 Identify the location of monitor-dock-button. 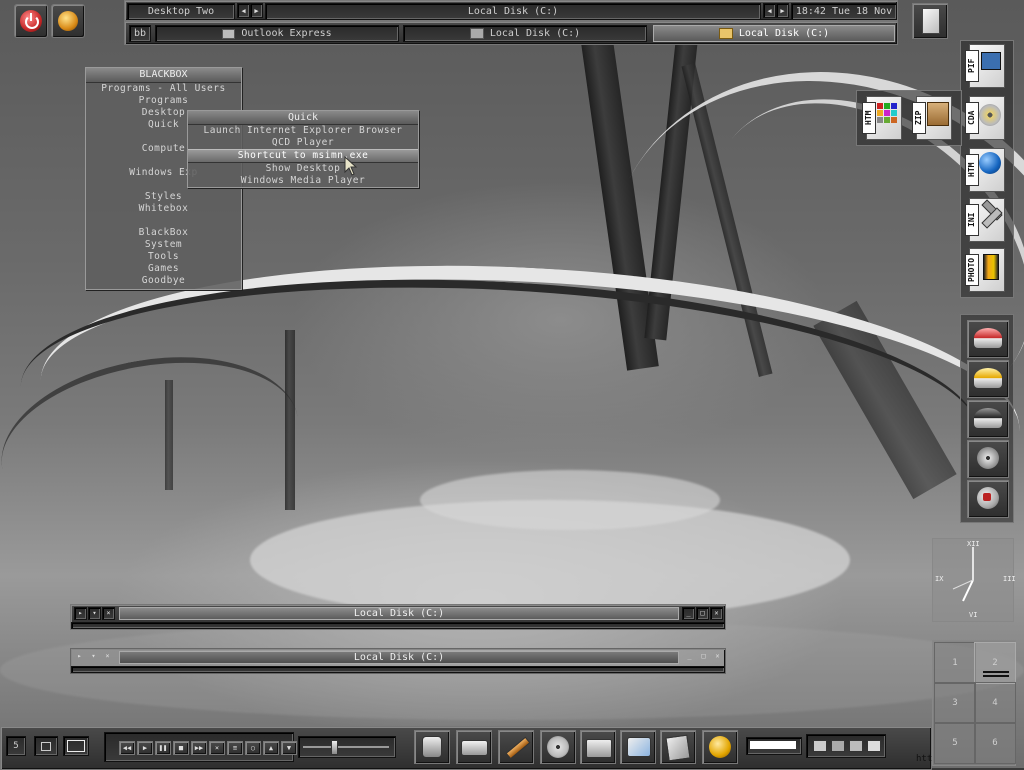
(638, 747).